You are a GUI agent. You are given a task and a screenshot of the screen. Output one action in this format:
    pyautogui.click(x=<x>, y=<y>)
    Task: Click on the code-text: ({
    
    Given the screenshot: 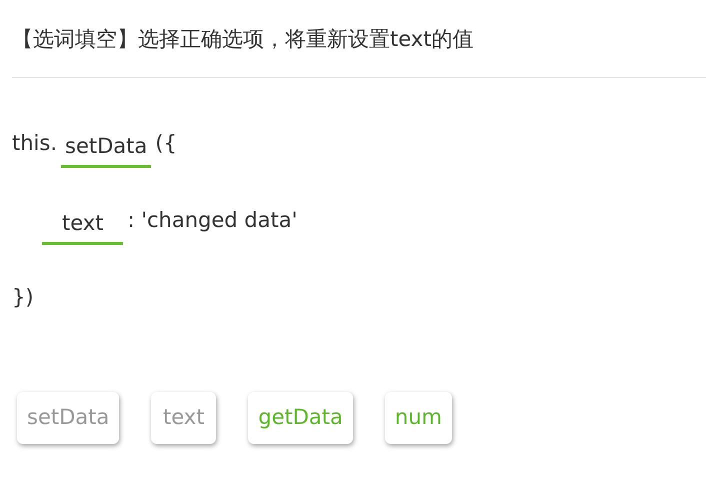 What is the action you would take?
    pyautogui.click(x=166, y=143)
    